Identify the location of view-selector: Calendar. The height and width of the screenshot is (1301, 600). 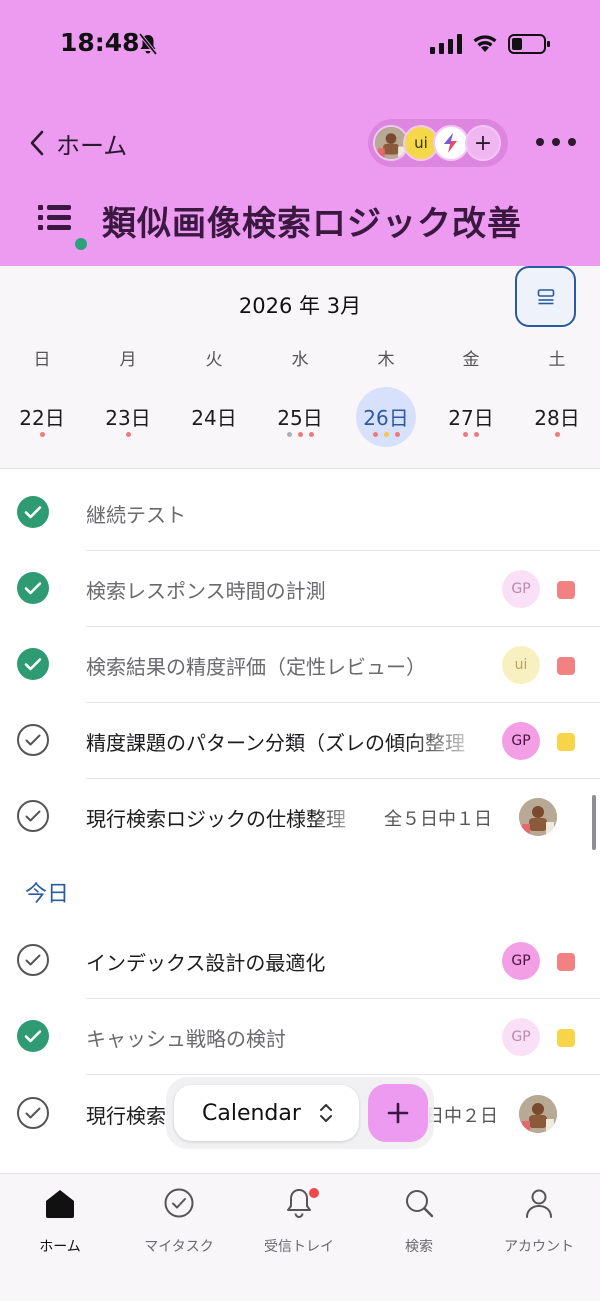
(266, 1113).